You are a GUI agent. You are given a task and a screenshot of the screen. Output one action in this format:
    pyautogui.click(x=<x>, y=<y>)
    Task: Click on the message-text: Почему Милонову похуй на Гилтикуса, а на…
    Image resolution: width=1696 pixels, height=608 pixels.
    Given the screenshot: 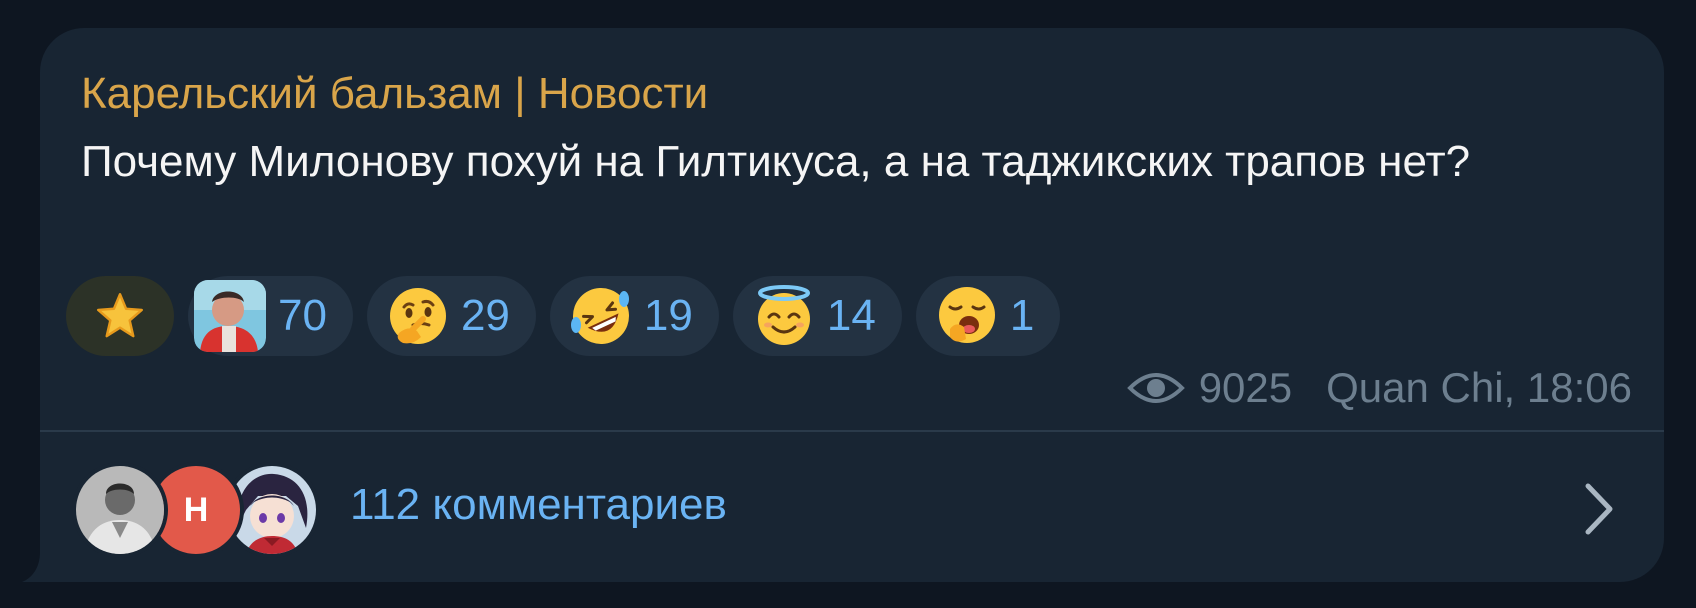 What is the action you would take?
    pyautogui.click(x=776, y=161)
    